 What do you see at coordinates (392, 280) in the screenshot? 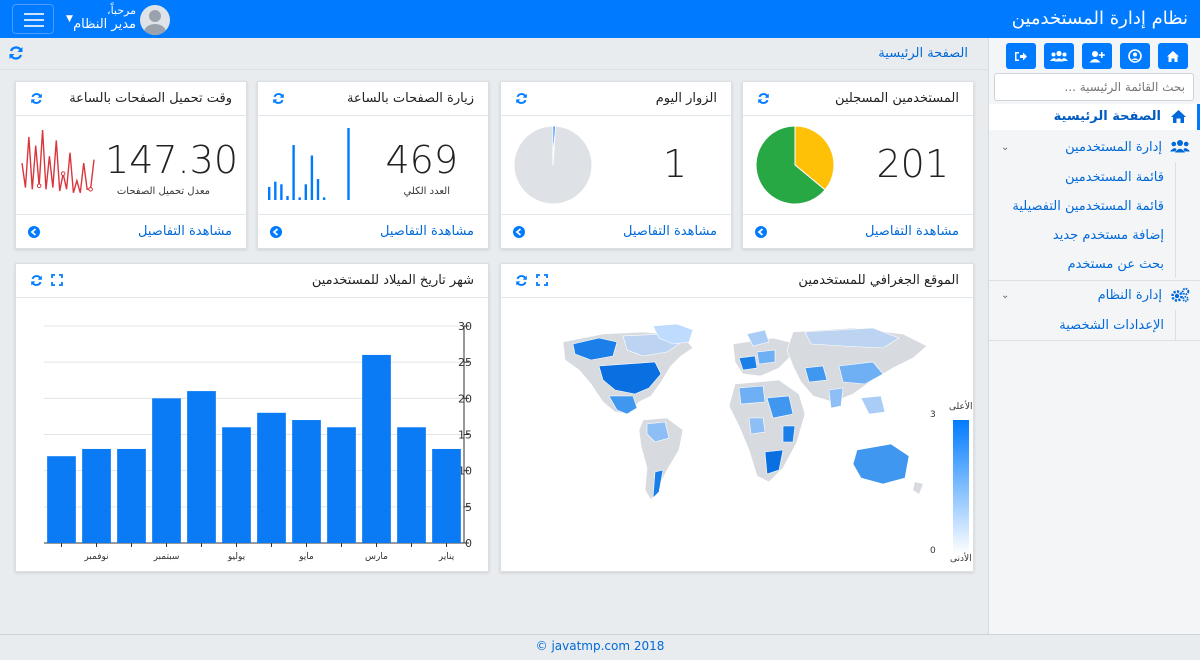
I see `card-title: شهر تاريخ الميلاد للمستخدمين` at bounding box center [392, 280].